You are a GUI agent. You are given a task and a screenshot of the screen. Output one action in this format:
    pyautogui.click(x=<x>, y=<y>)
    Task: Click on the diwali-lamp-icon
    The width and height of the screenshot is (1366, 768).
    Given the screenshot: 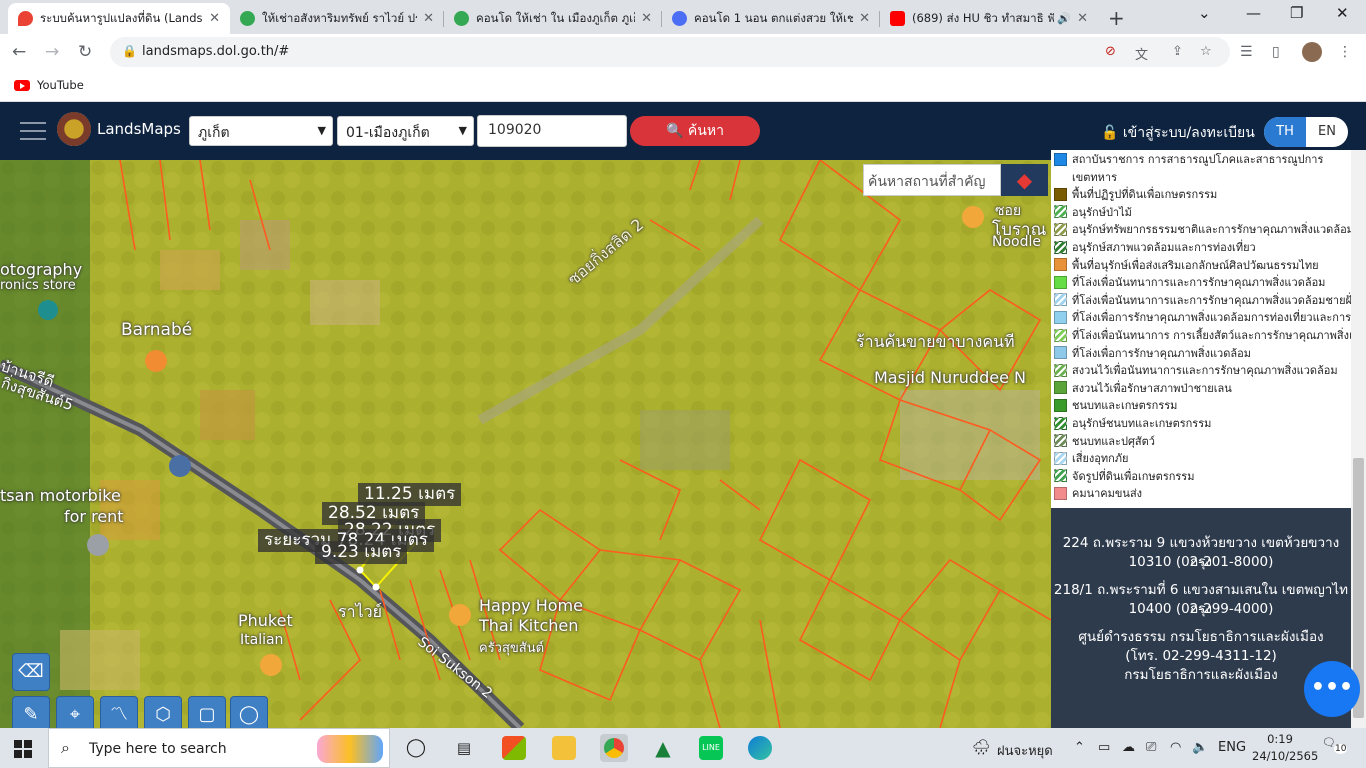 What is the action you would take?
    pyautogui.click(x=350, y=749)
    